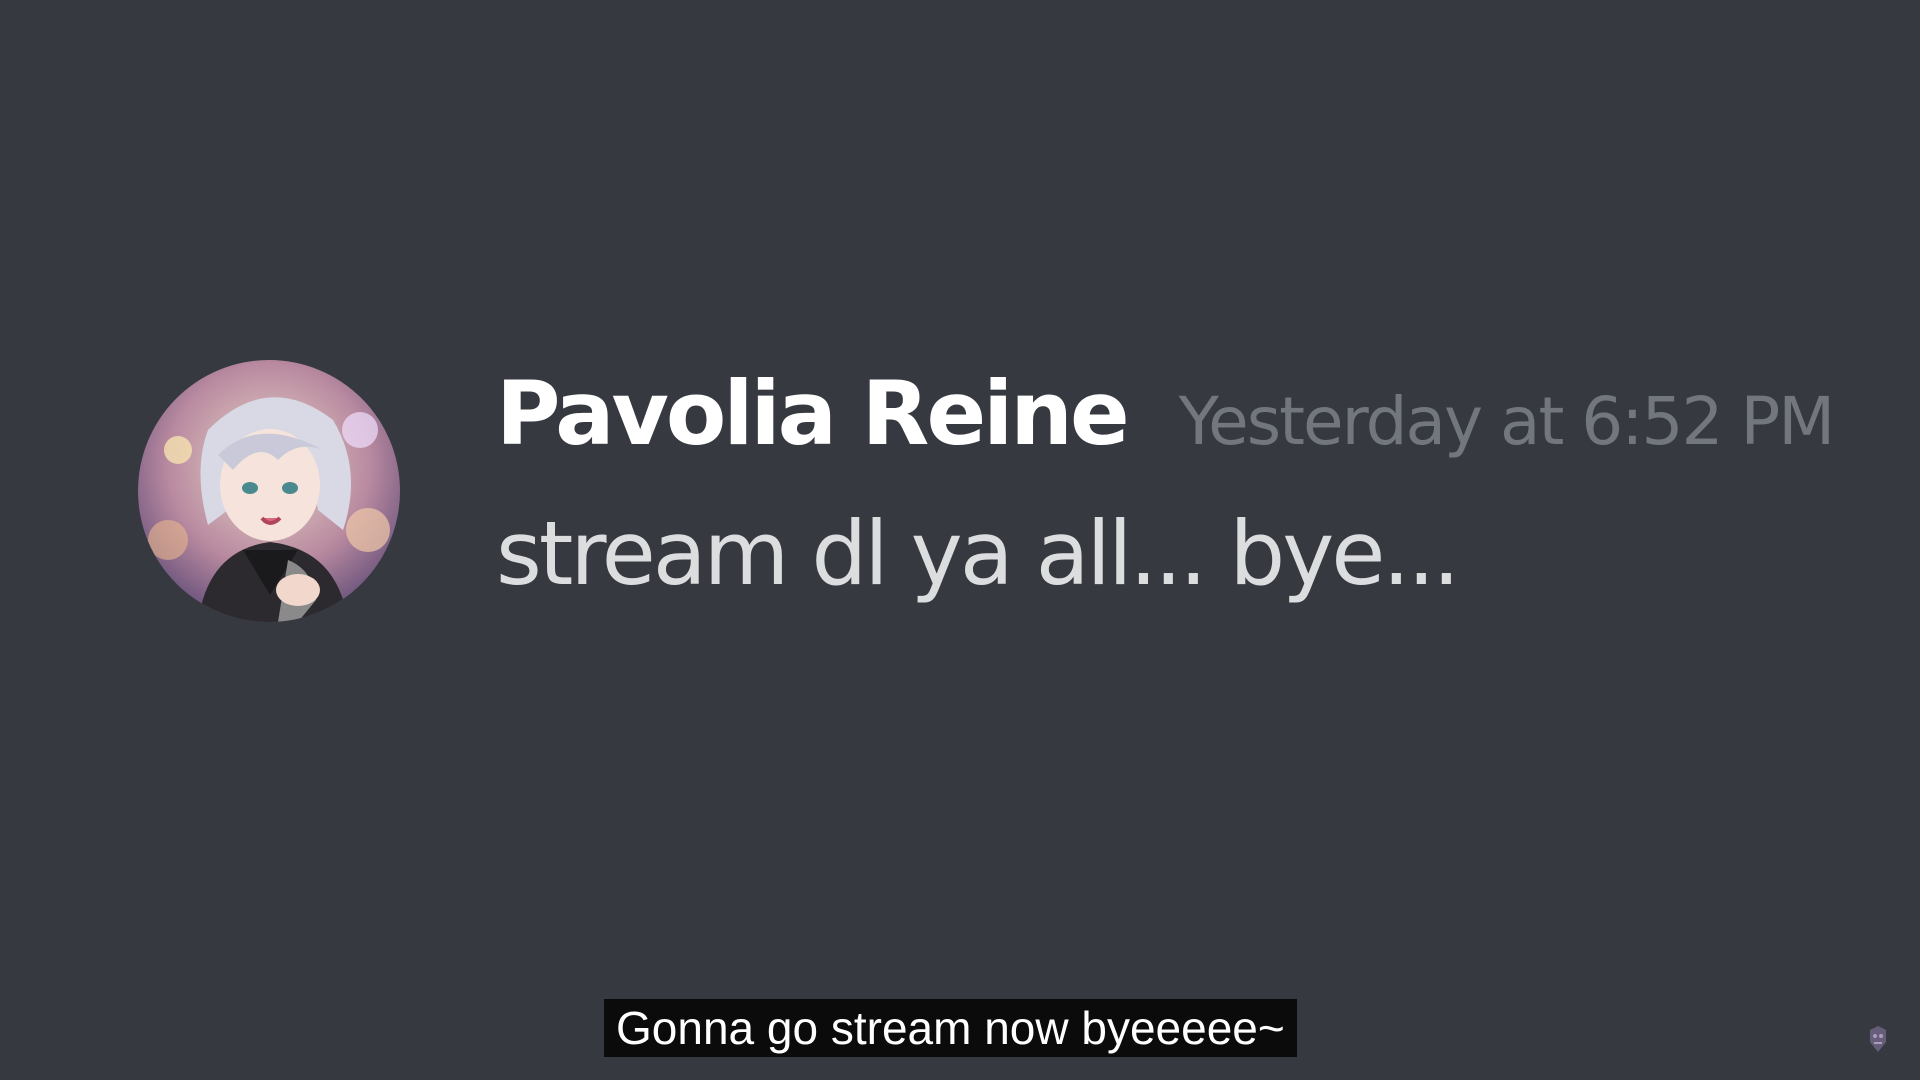 The image size is (1920, 1080). I want to click on timestamp: Yesterday at 6:52 PM, so click(1507, 422).